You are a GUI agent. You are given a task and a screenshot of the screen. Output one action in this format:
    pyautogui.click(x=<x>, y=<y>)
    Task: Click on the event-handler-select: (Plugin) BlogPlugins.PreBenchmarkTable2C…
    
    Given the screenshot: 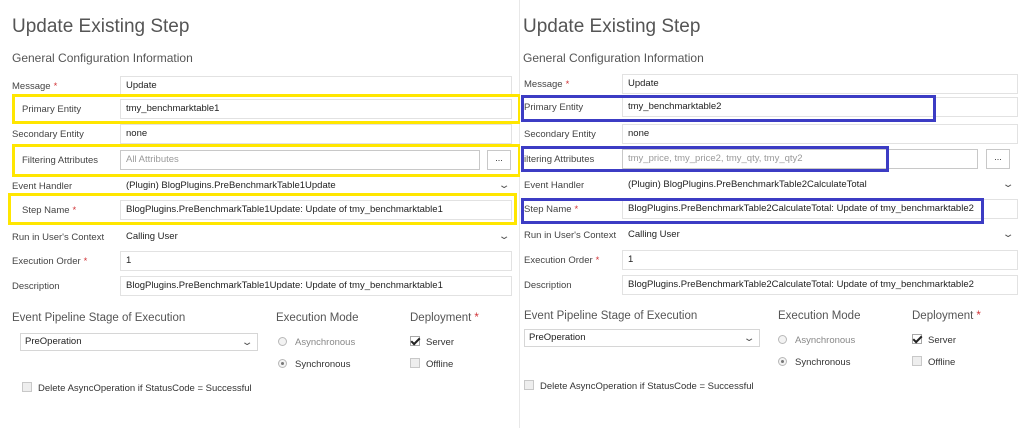 What is the action you would take?
    pyautogui.click(x=807, y=185)
    